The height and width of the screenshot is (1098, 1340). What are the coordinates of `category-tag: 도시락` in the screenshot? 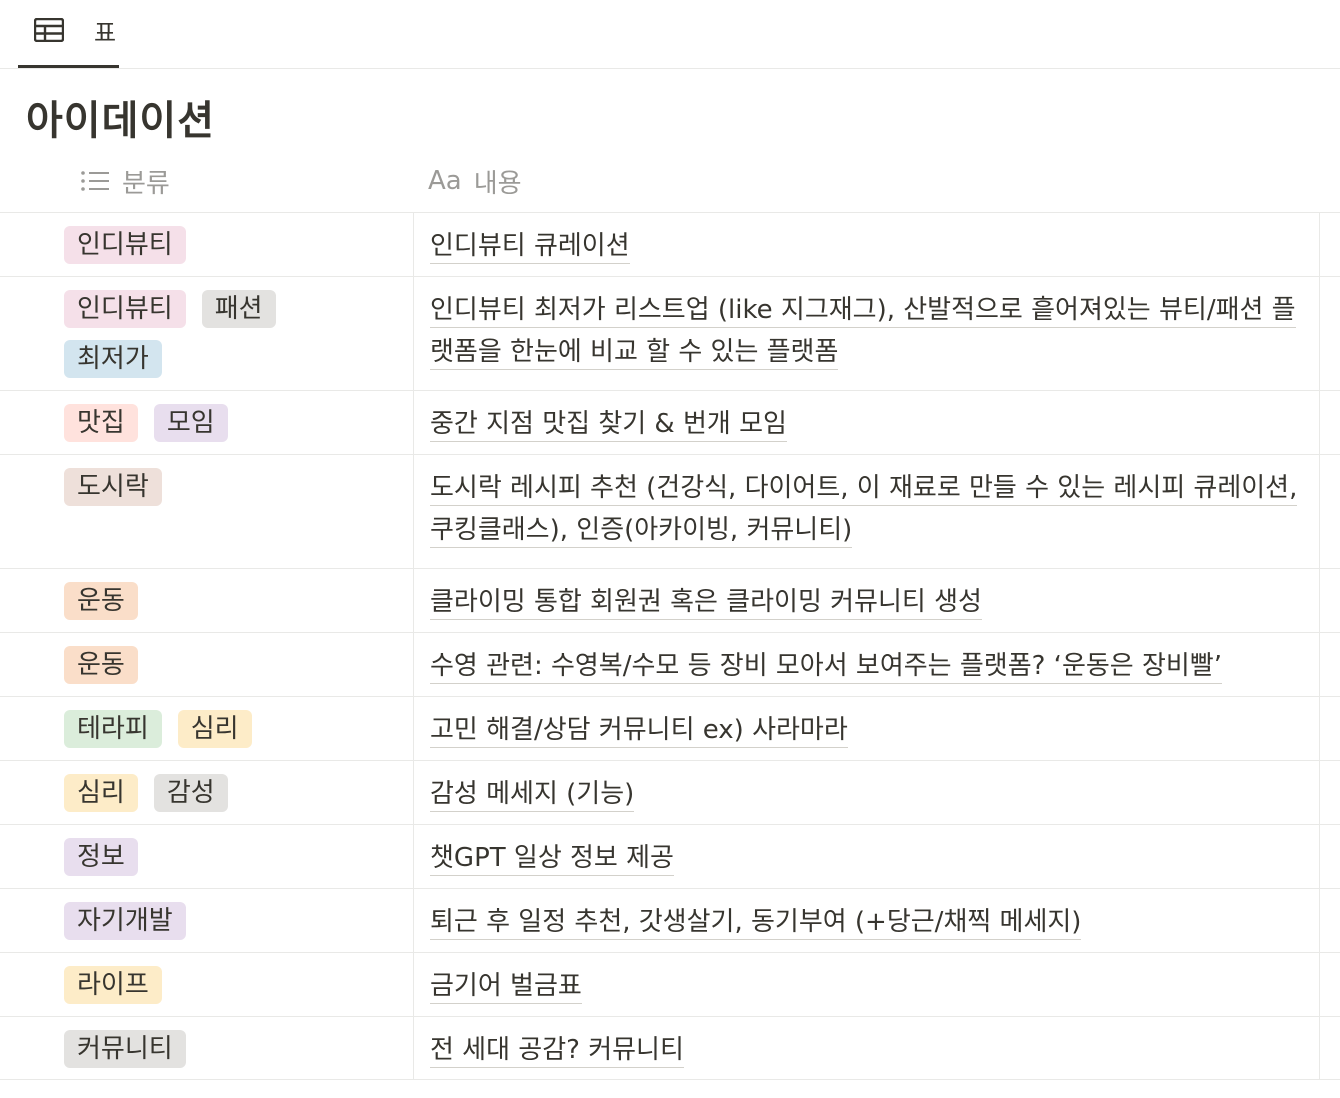 It's located at (113, 487).